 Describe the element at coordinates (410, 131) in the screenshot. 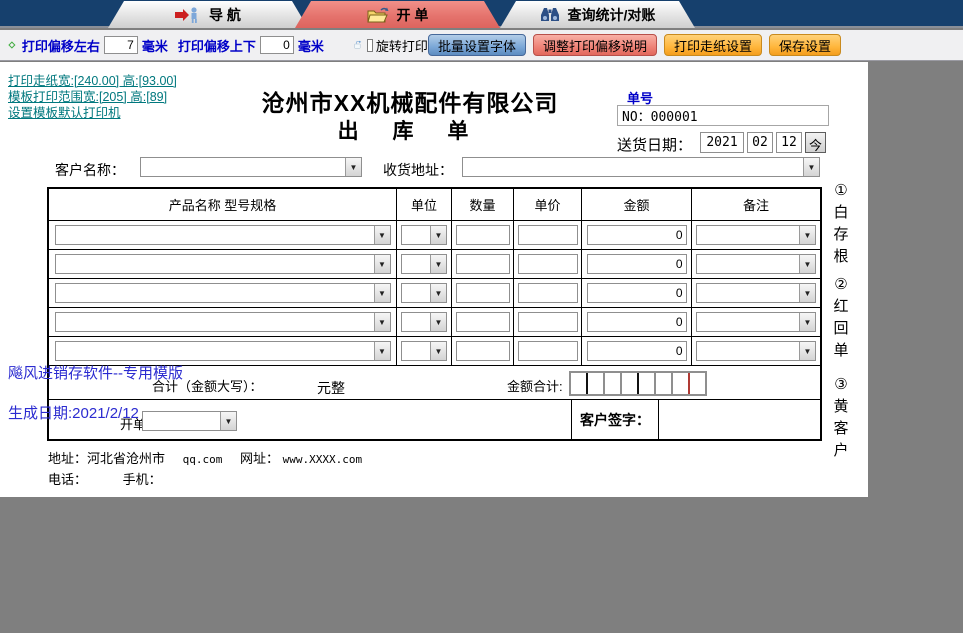

I see `doc-type-title: 出 库 单` at that location.